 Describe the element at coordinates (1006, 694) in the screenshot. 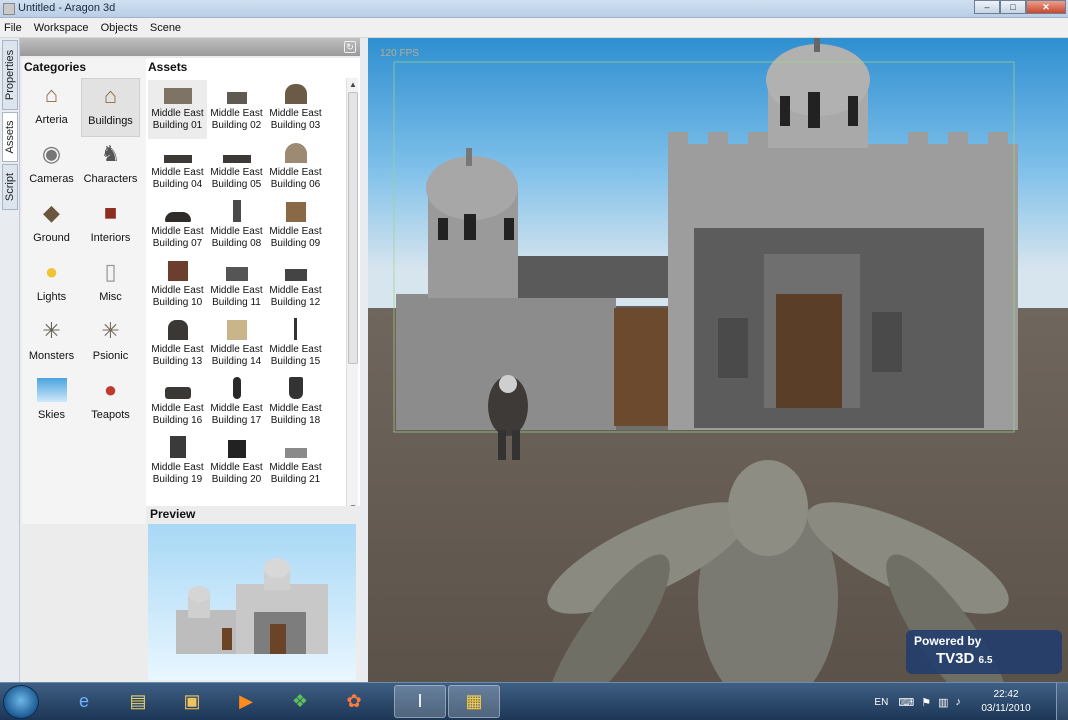

I see `clock-time: 22:42` at that location.